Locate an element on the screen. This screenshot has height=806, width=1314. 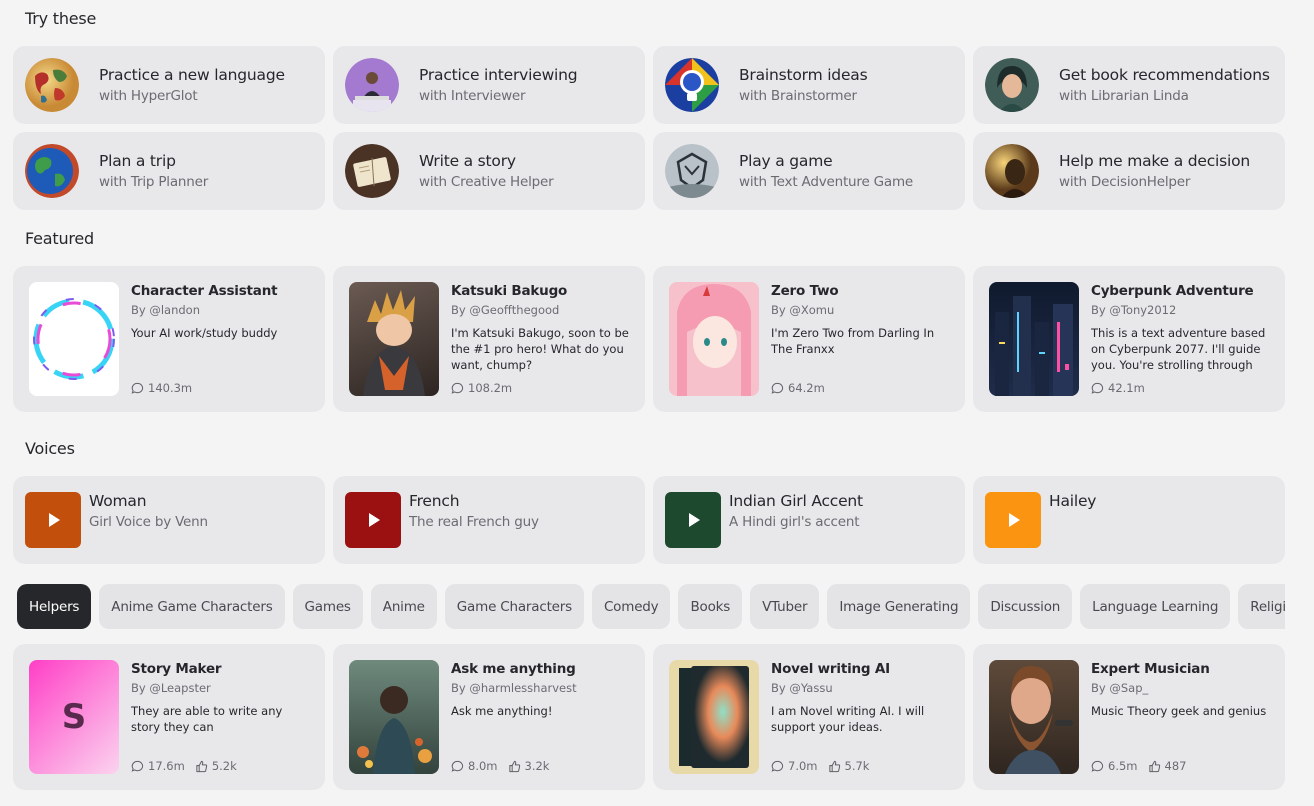
chat-count: 64.2m is located at coordinates (798, 388).